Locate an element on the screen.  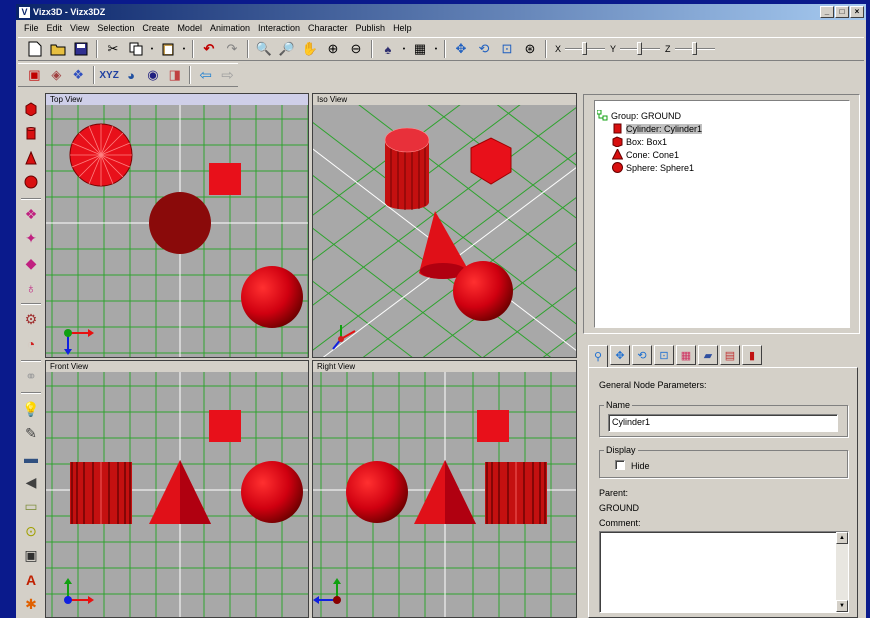
back-arrow-icon: ⇦ is located at coordinates (205, 75).